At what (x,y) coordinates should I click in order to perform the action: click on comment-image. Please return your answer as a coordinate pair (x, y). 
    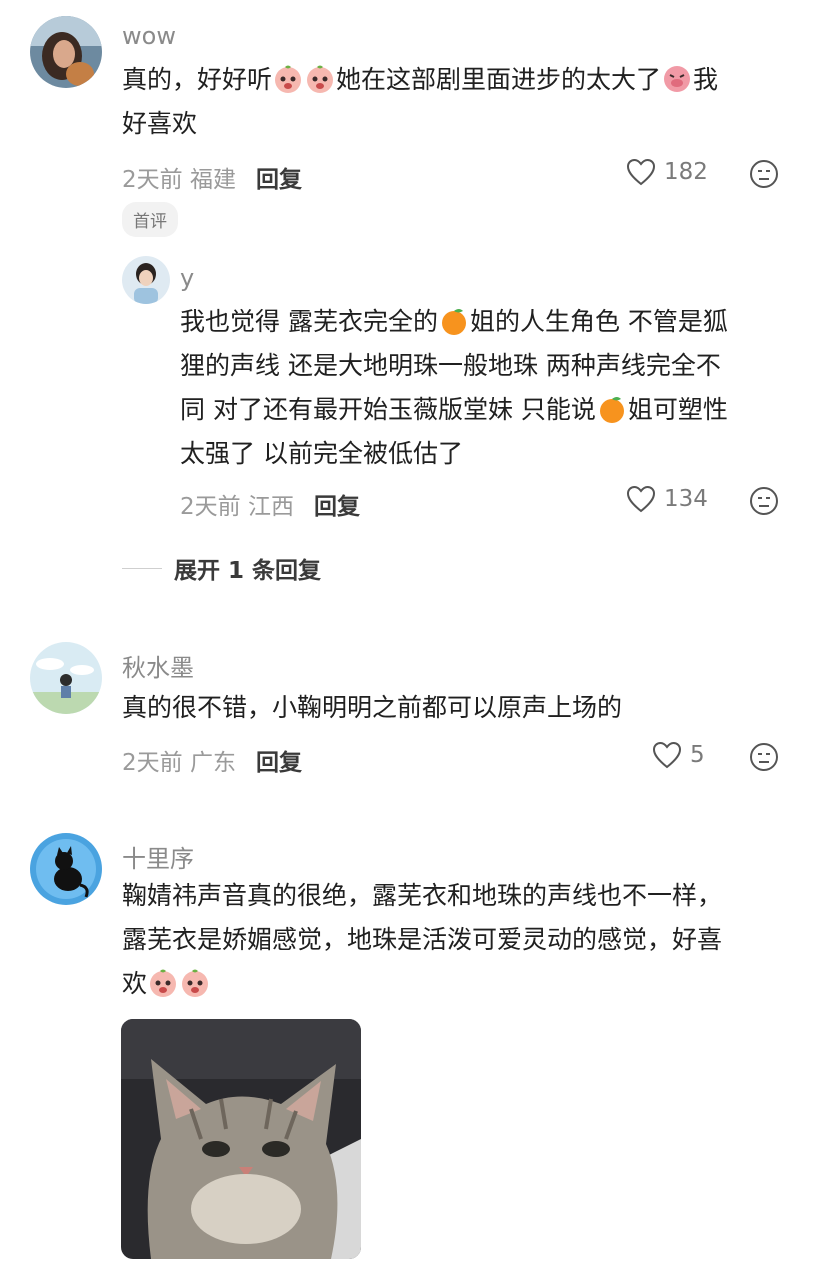
    Looking at the image, I should click on (241, 1139).